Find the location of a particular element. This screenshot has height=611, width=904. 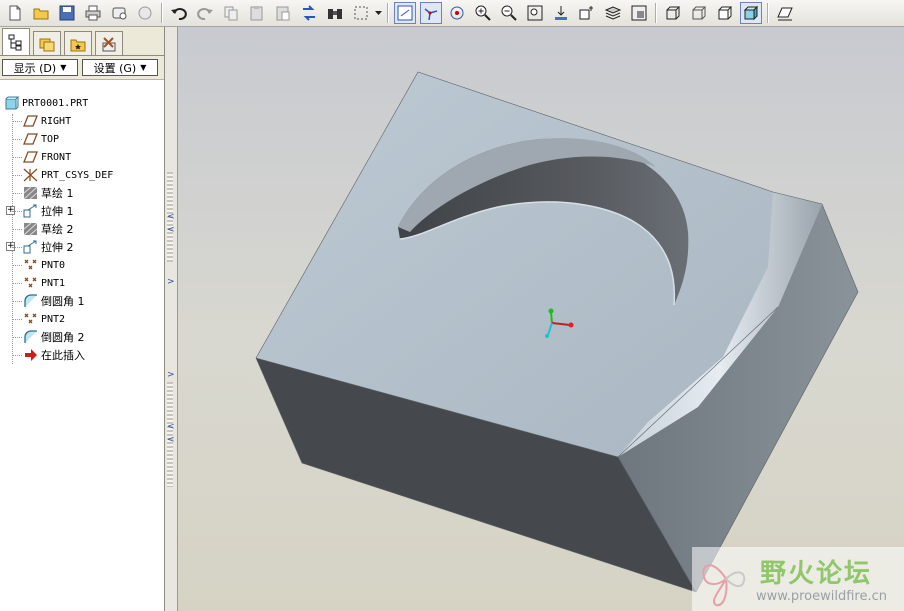

tools-icon is located at coordinates (109, 43).